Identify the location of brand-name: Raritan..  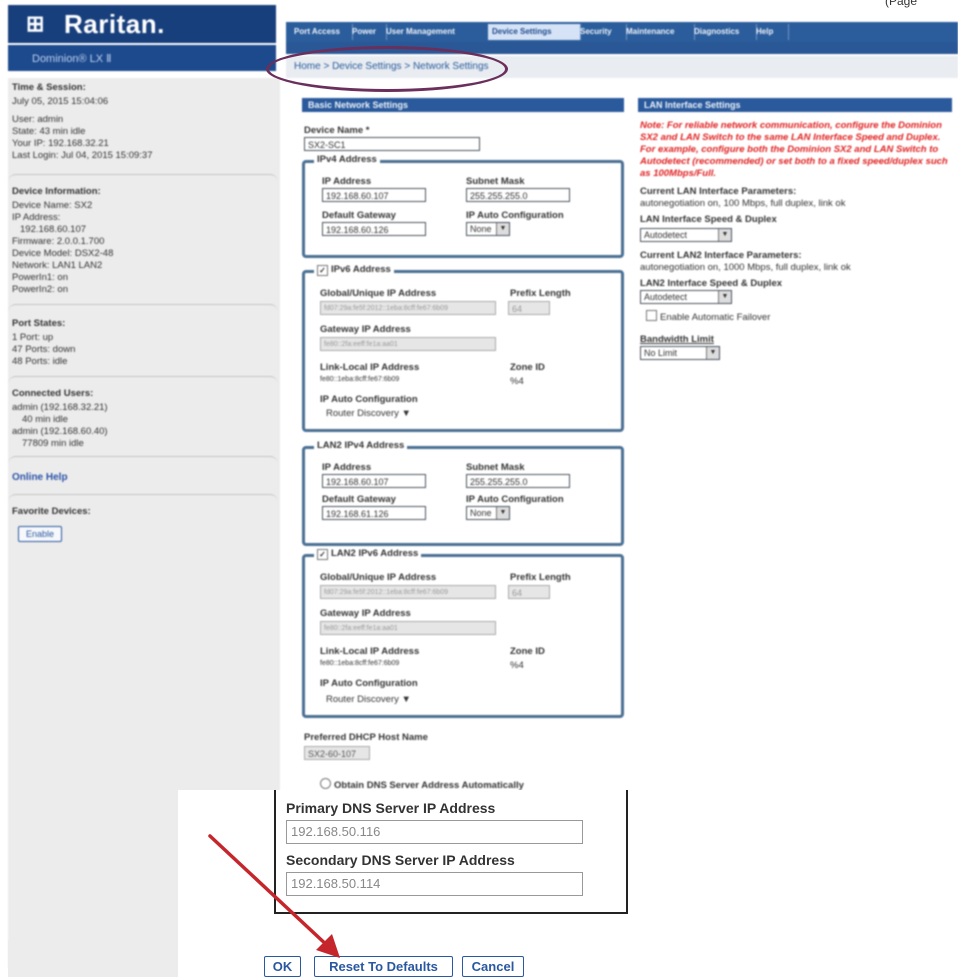
(114, 24).